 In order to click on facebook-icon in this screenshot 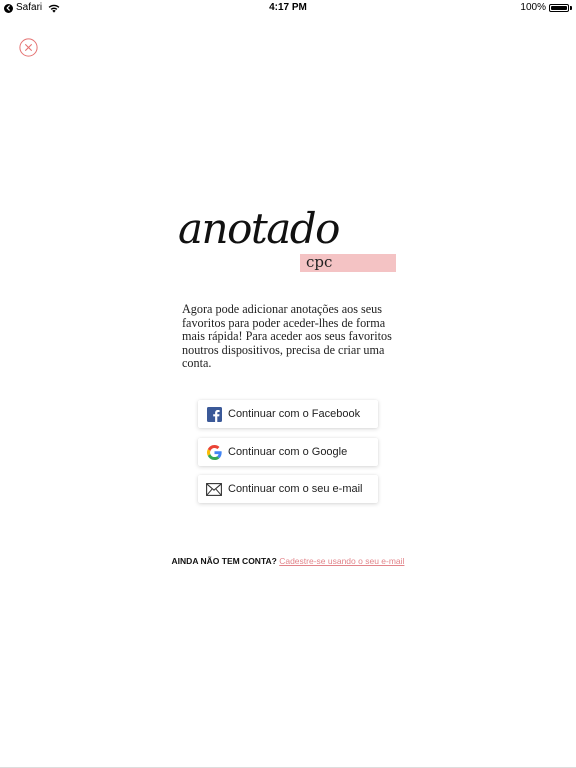, I will do `click(214, 414)`.